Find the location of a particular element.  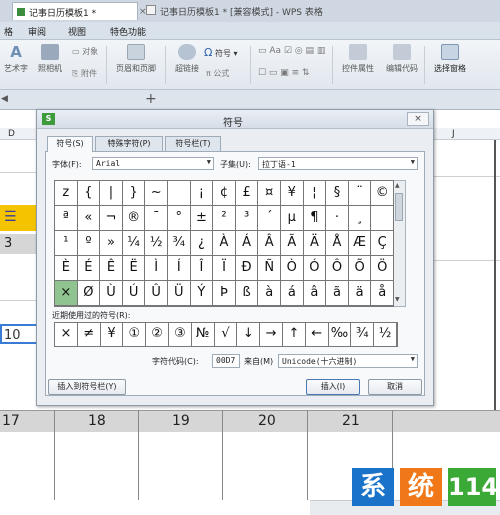

day-cell: 19 is located at coordinates (181, 421).